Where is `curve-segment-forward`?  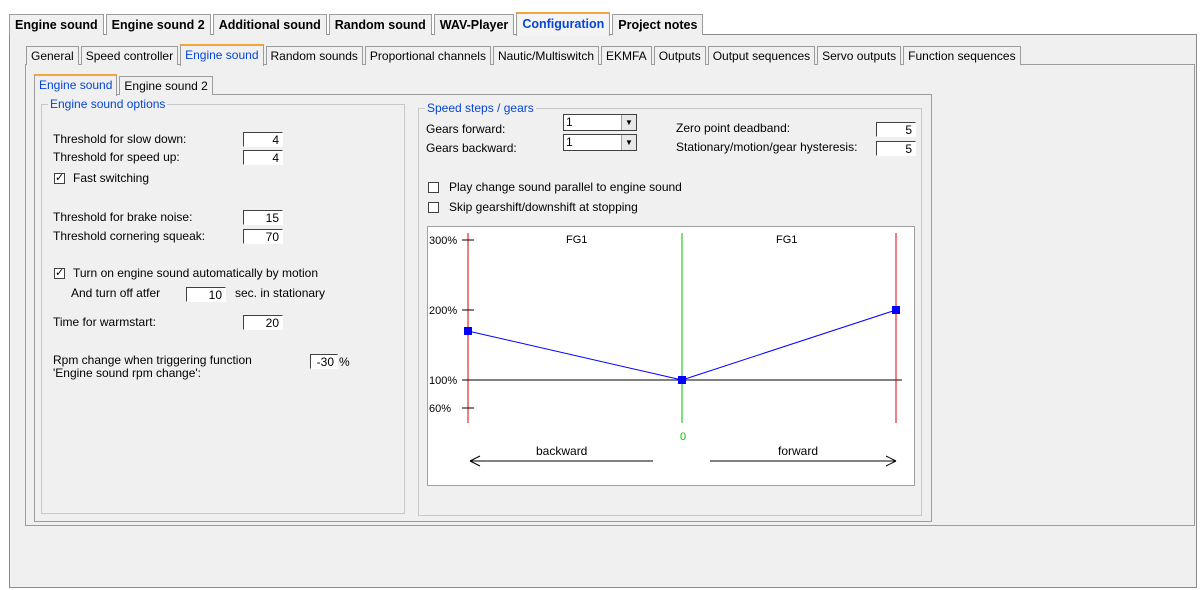
curve-segment-forward is located at coordinates (789, 345).